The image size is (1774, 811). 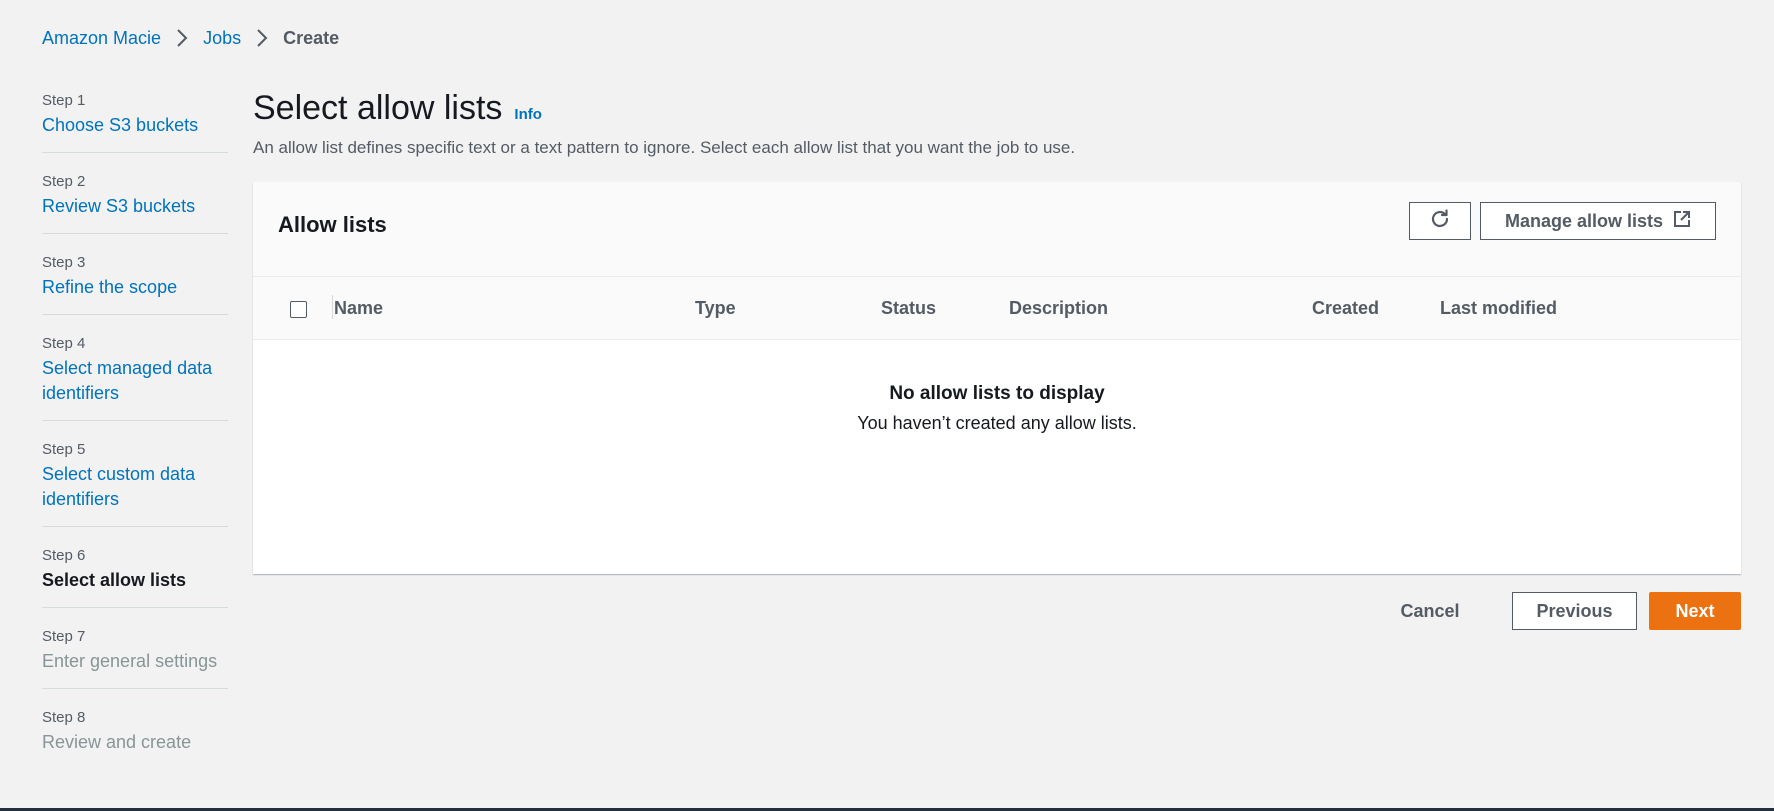 What do you see at coordinates (64, 555) in the screenshot?
I see `step-number: Step 6` at bounding box center [64, 555].